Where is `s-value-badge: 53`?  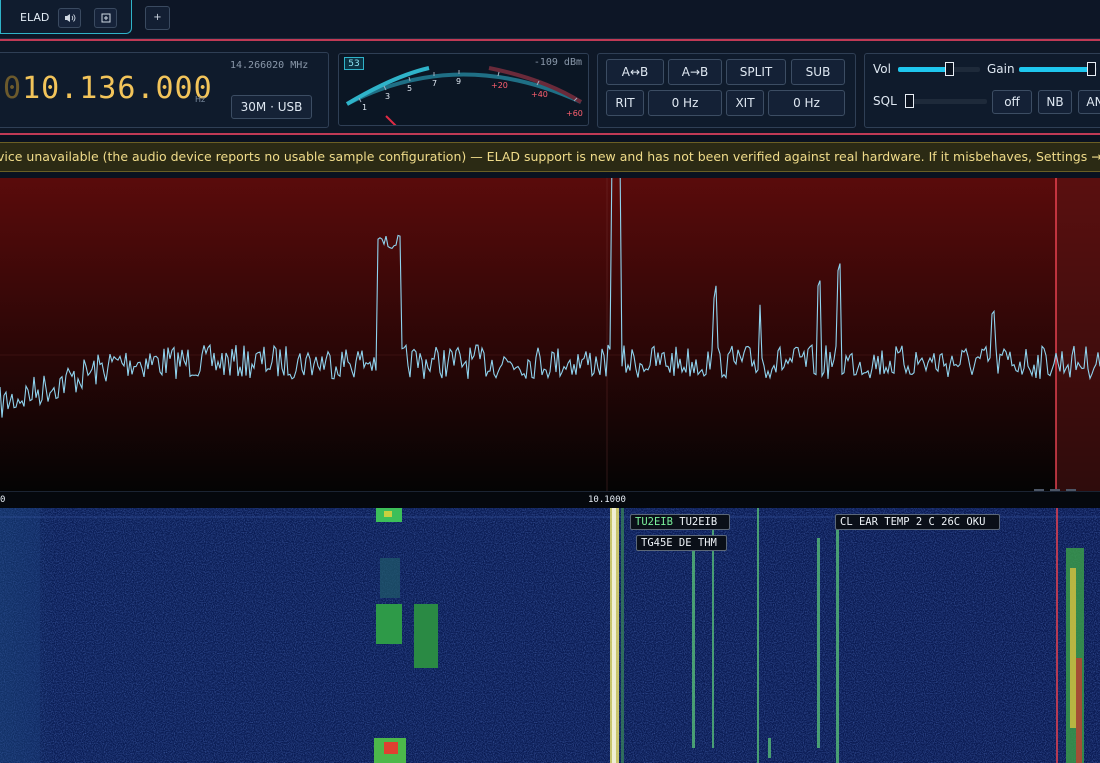 s-value-badge: 53 is located at coordinates (354, 63).